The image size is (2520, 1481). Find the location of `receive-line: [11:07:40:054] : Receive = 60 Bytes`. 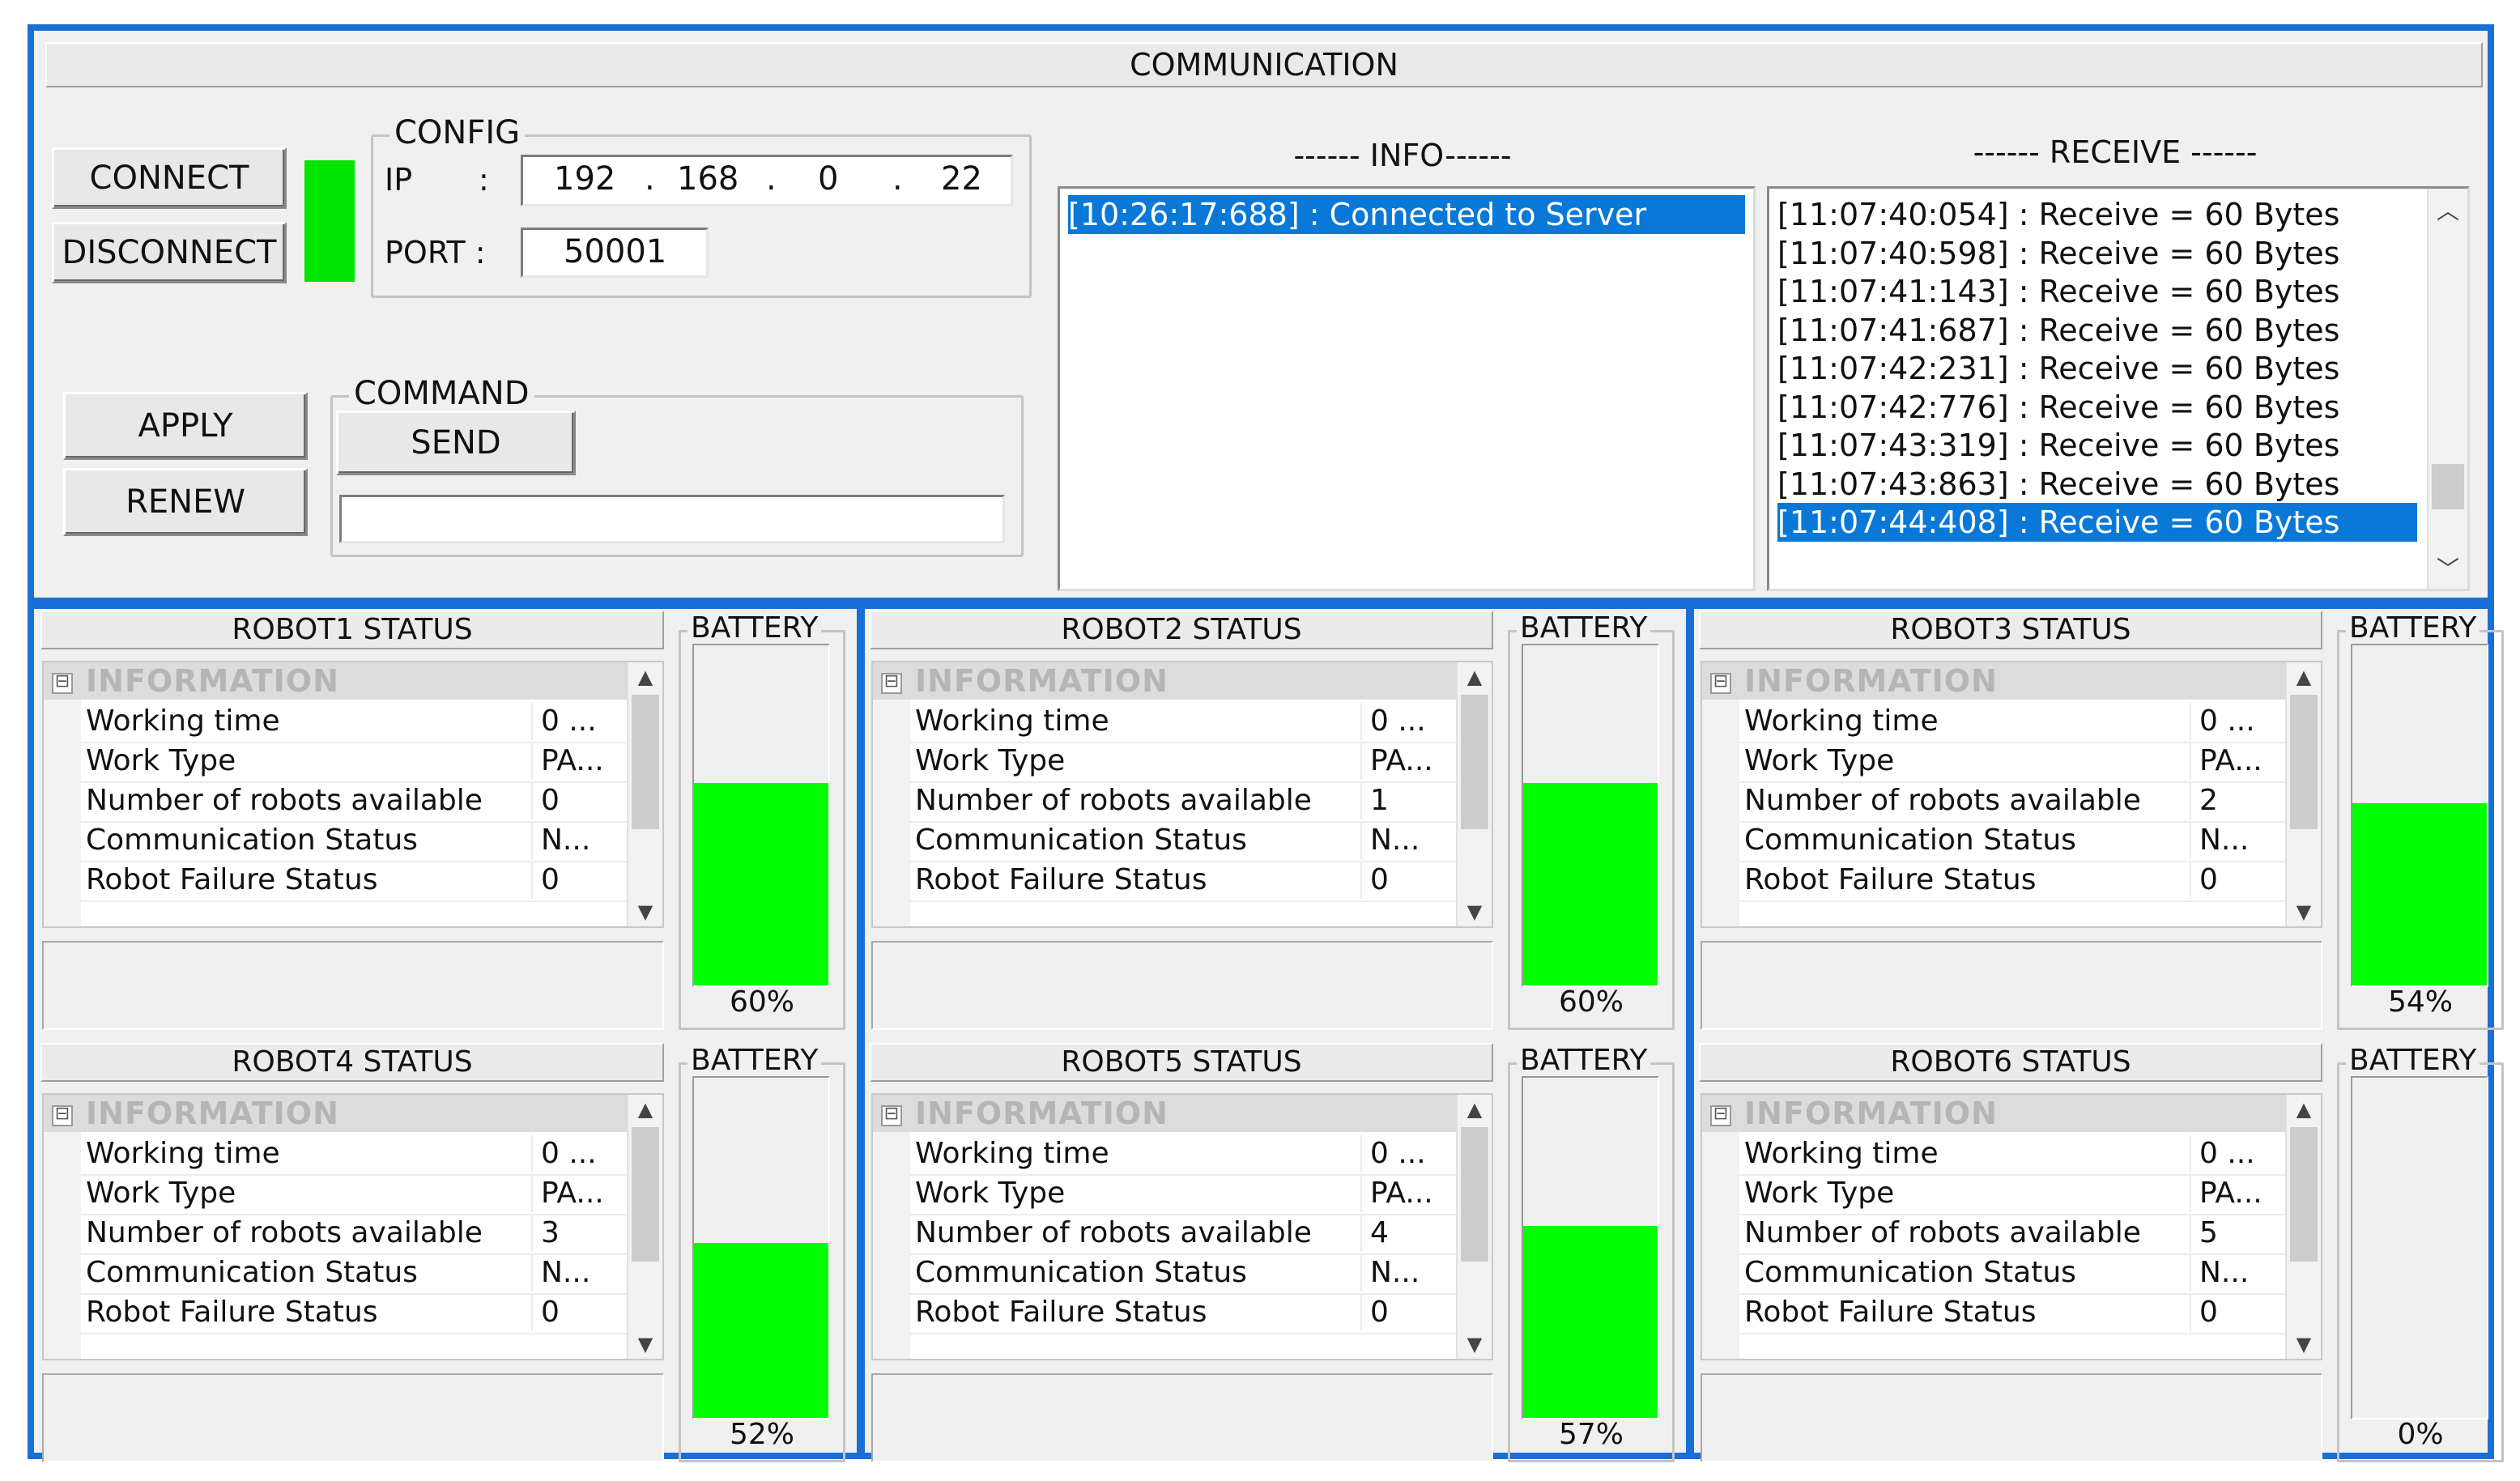

receive-line: [11:07:40:054] : Receive = 60 Bytes is located at coordinates (2097, 214).